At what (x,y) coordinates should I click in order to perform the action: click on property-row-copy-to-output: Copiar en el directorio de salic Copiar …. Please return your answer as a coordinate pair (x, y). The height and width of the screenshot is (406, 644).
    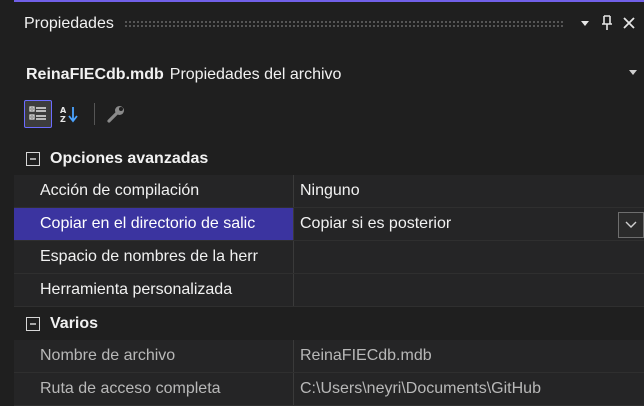
    Looking at the image, I should click on (329, 224).